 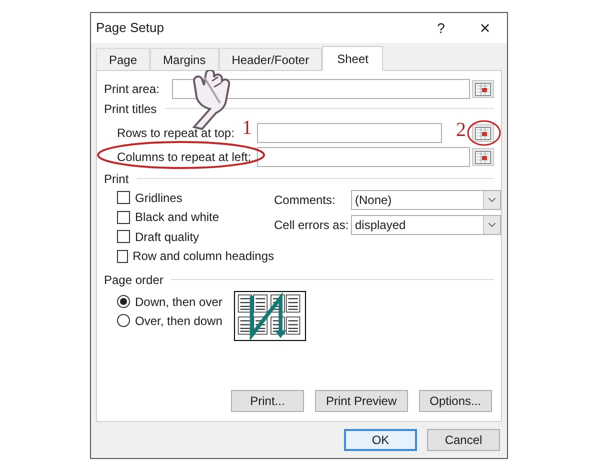 What do you see at coordinates (380, 440) in the screenshot?
I see `dialog-button: OK` at bounding box center [380, 440].